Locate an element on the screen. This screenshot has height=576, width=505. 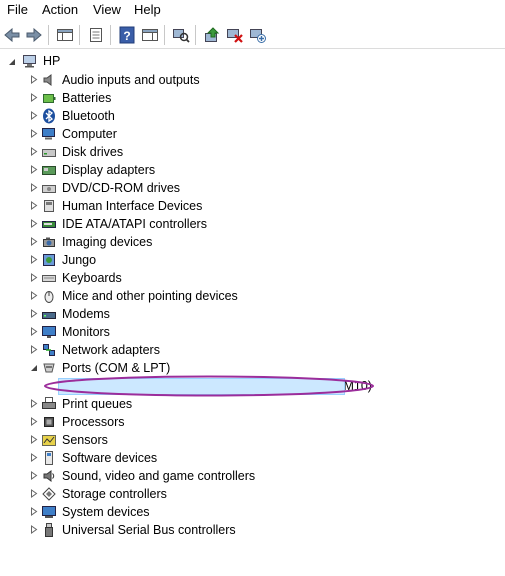
tree-category-row: Modems is located at coordinates (252, 314).